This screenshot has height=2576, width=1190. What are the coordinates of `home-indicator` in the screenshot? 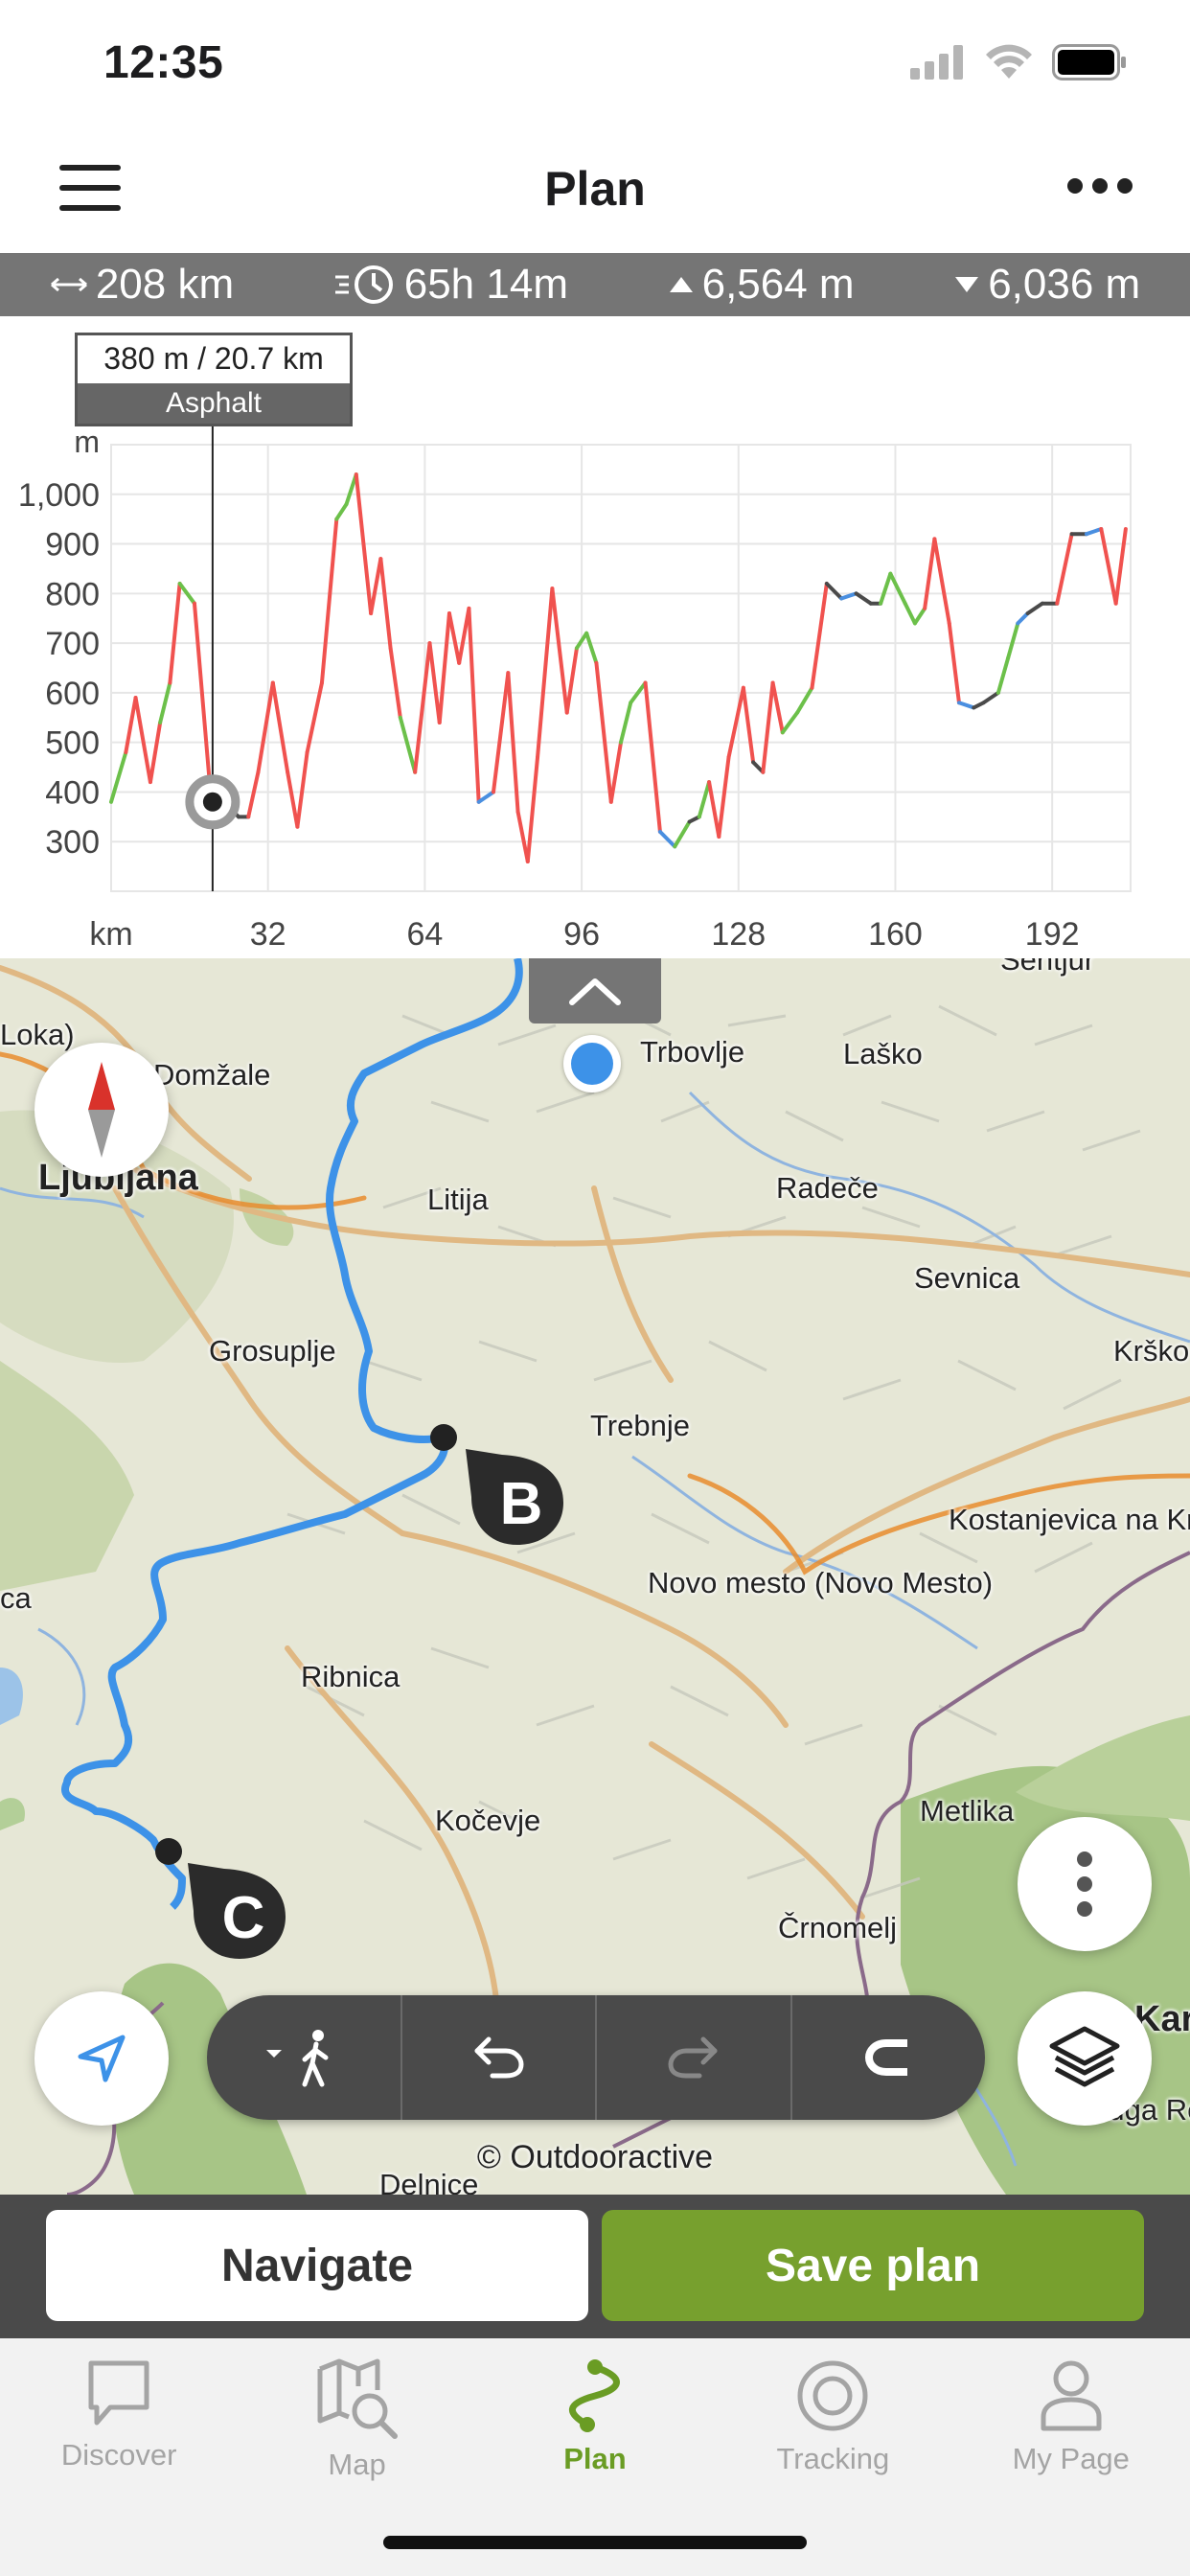 It's located at (595, 2542).